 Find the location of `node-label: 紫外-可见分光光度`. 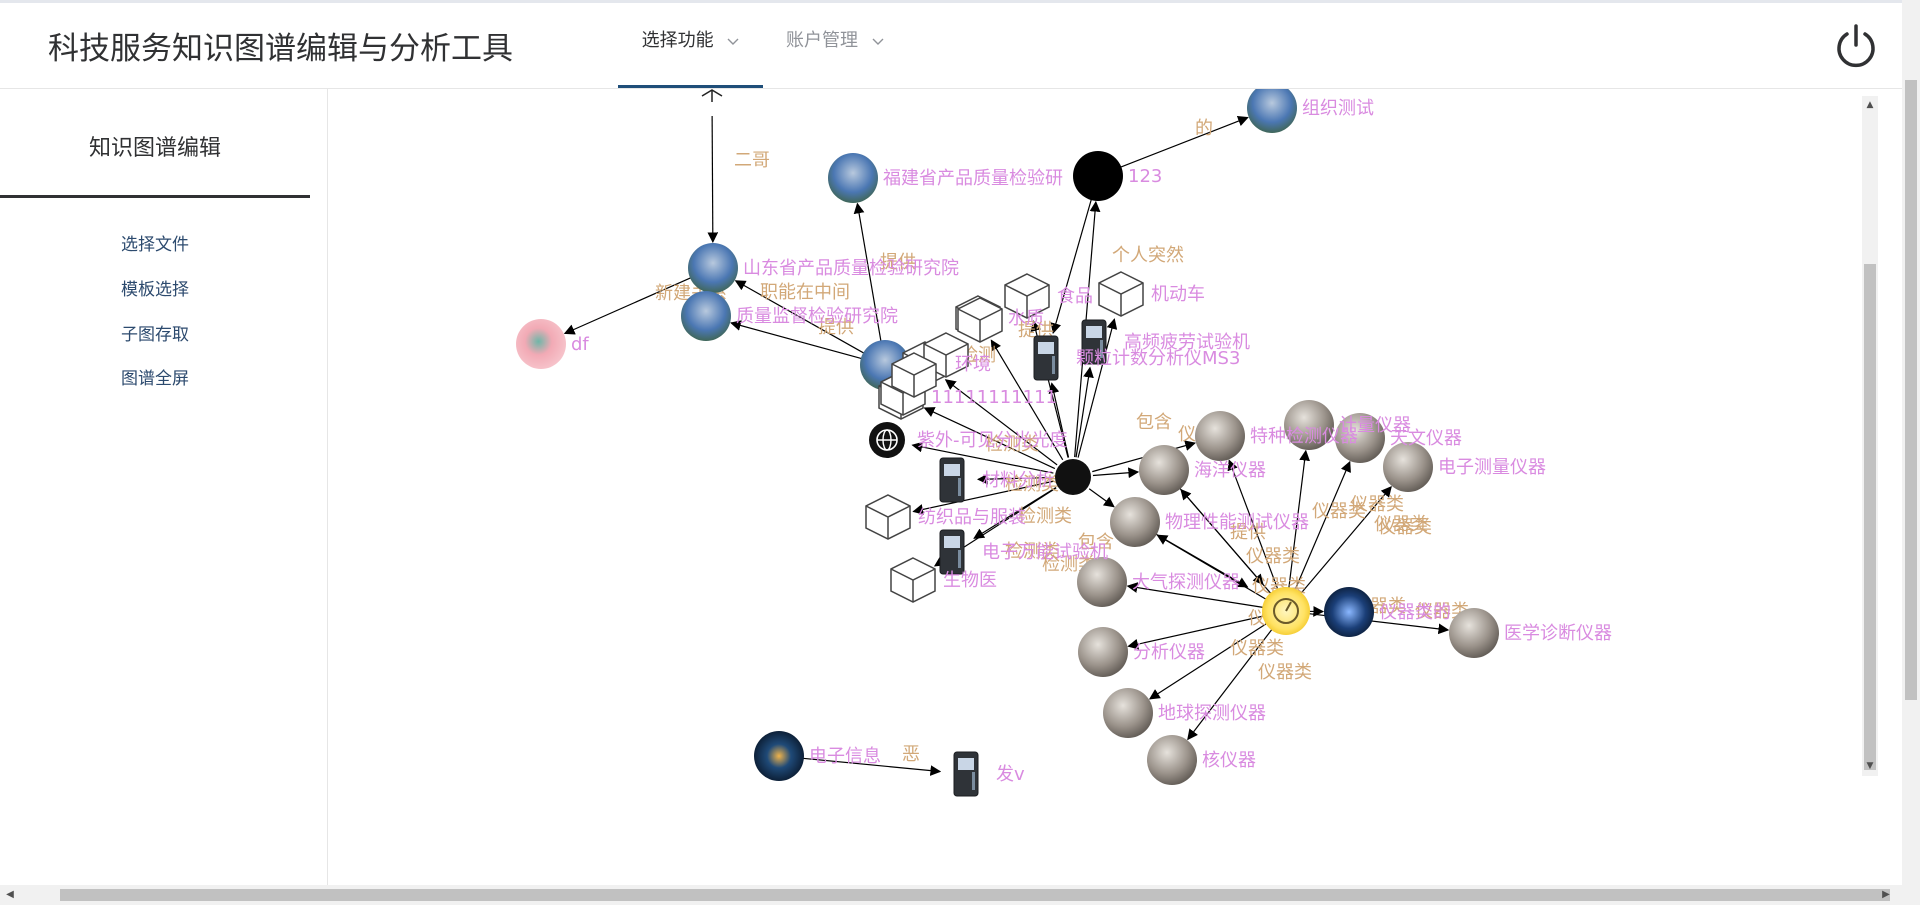

node-label: 紫外-可见分光光度 is located at coordinates (992, 440).